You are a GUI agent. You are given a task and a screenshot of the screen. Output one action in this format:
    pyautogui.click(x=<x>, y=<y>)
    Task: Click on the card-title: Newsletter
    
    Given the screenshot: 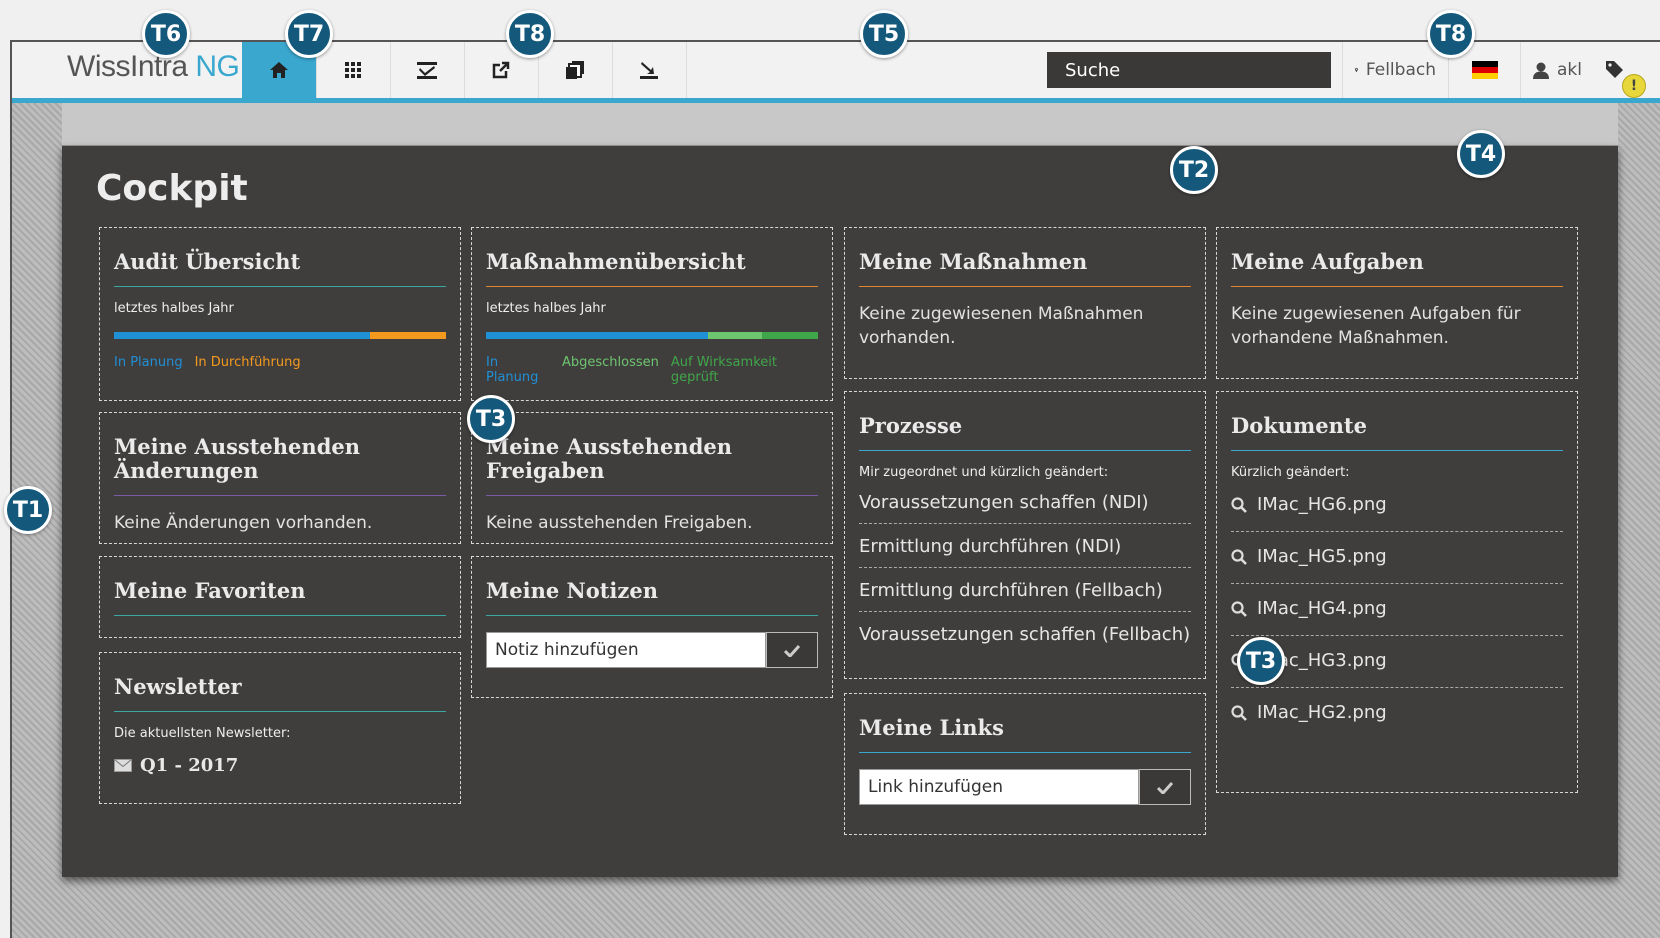 What is the action you would take?
    pyautogui.click(x=280, y=693)
    